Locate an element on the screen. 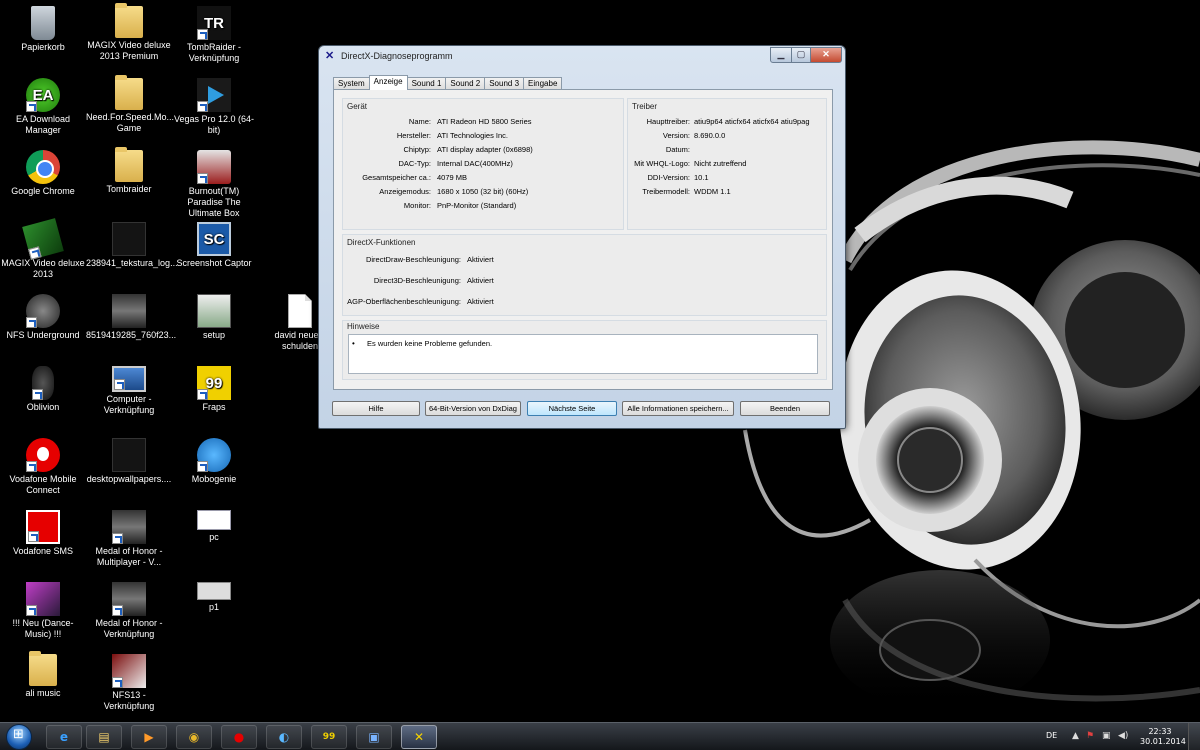  device-value: Internal DAC(400MHz) is located at coordinates (475, 163).